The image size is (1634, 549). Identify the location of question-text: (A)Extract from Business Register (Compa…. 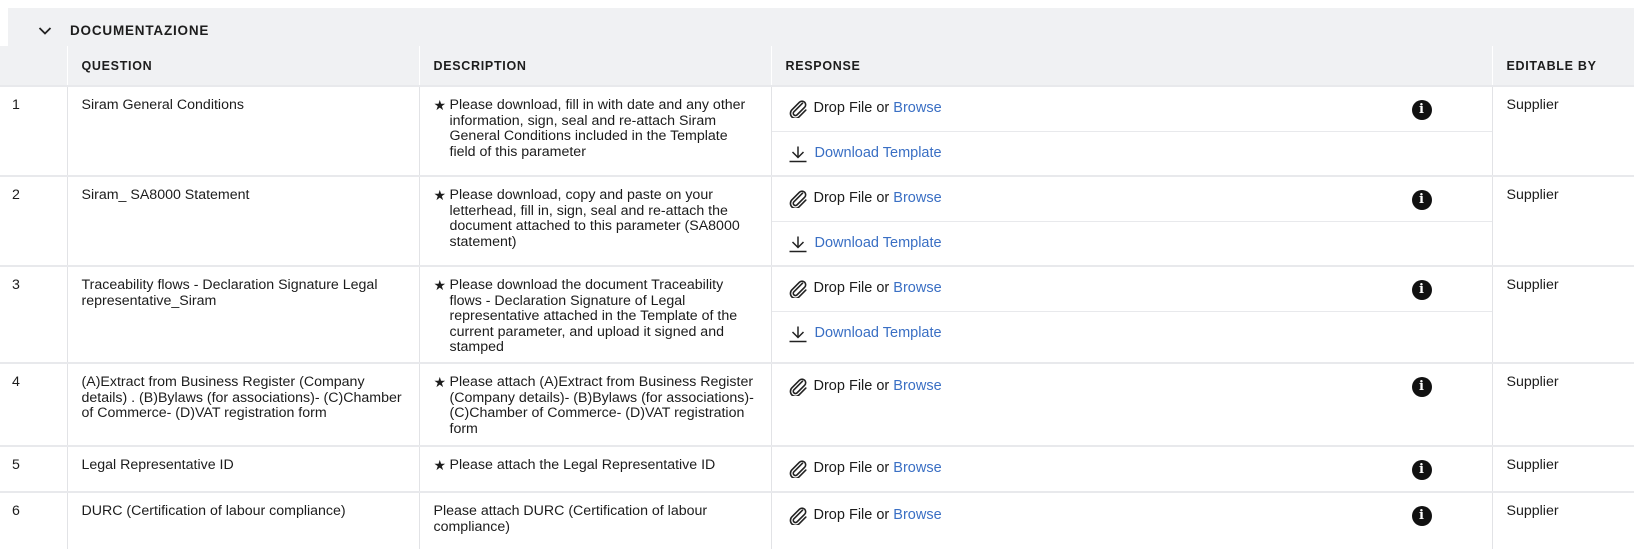
(241, 397).